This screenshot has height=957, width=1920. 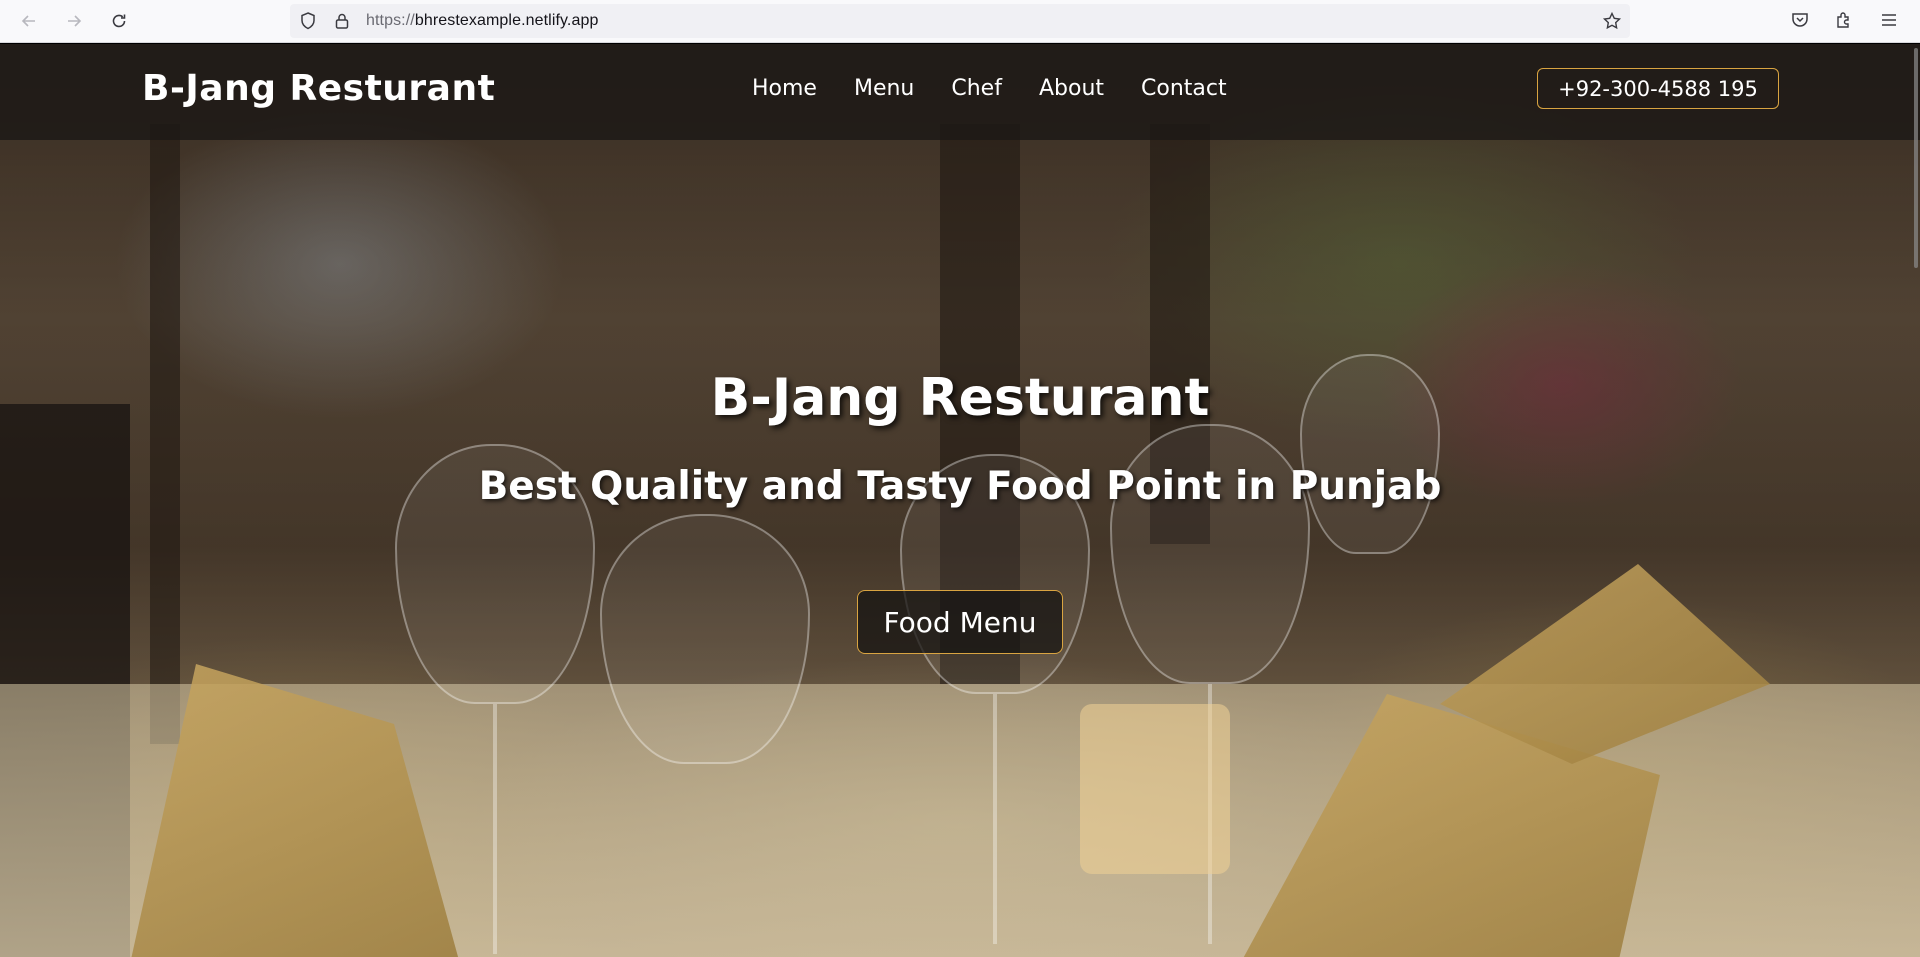 I want to click on url-scheme: https://, so click(x=390, y=20).